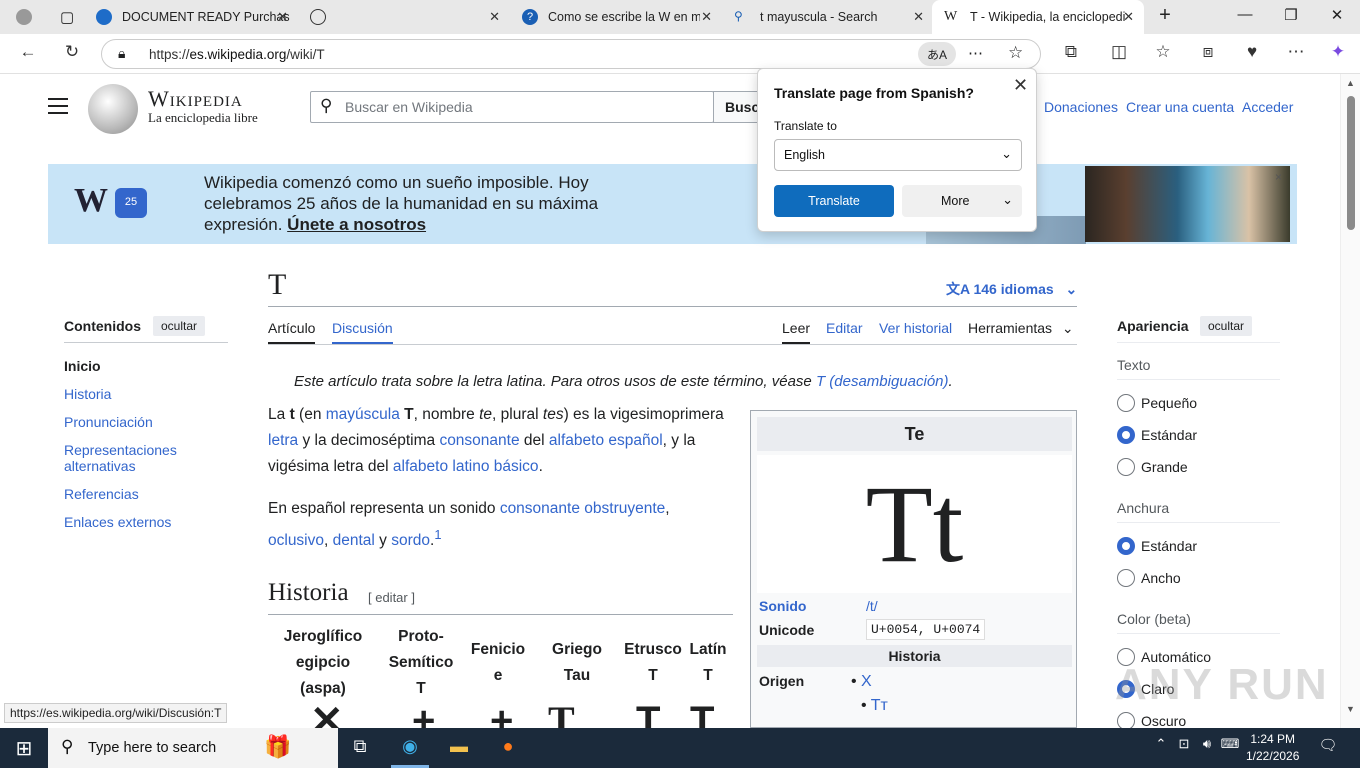  What do you see at coordinates (1081, 107) in the screenshot?
I see `donate-link: Donaciones` at bounding box center [1081, 107].